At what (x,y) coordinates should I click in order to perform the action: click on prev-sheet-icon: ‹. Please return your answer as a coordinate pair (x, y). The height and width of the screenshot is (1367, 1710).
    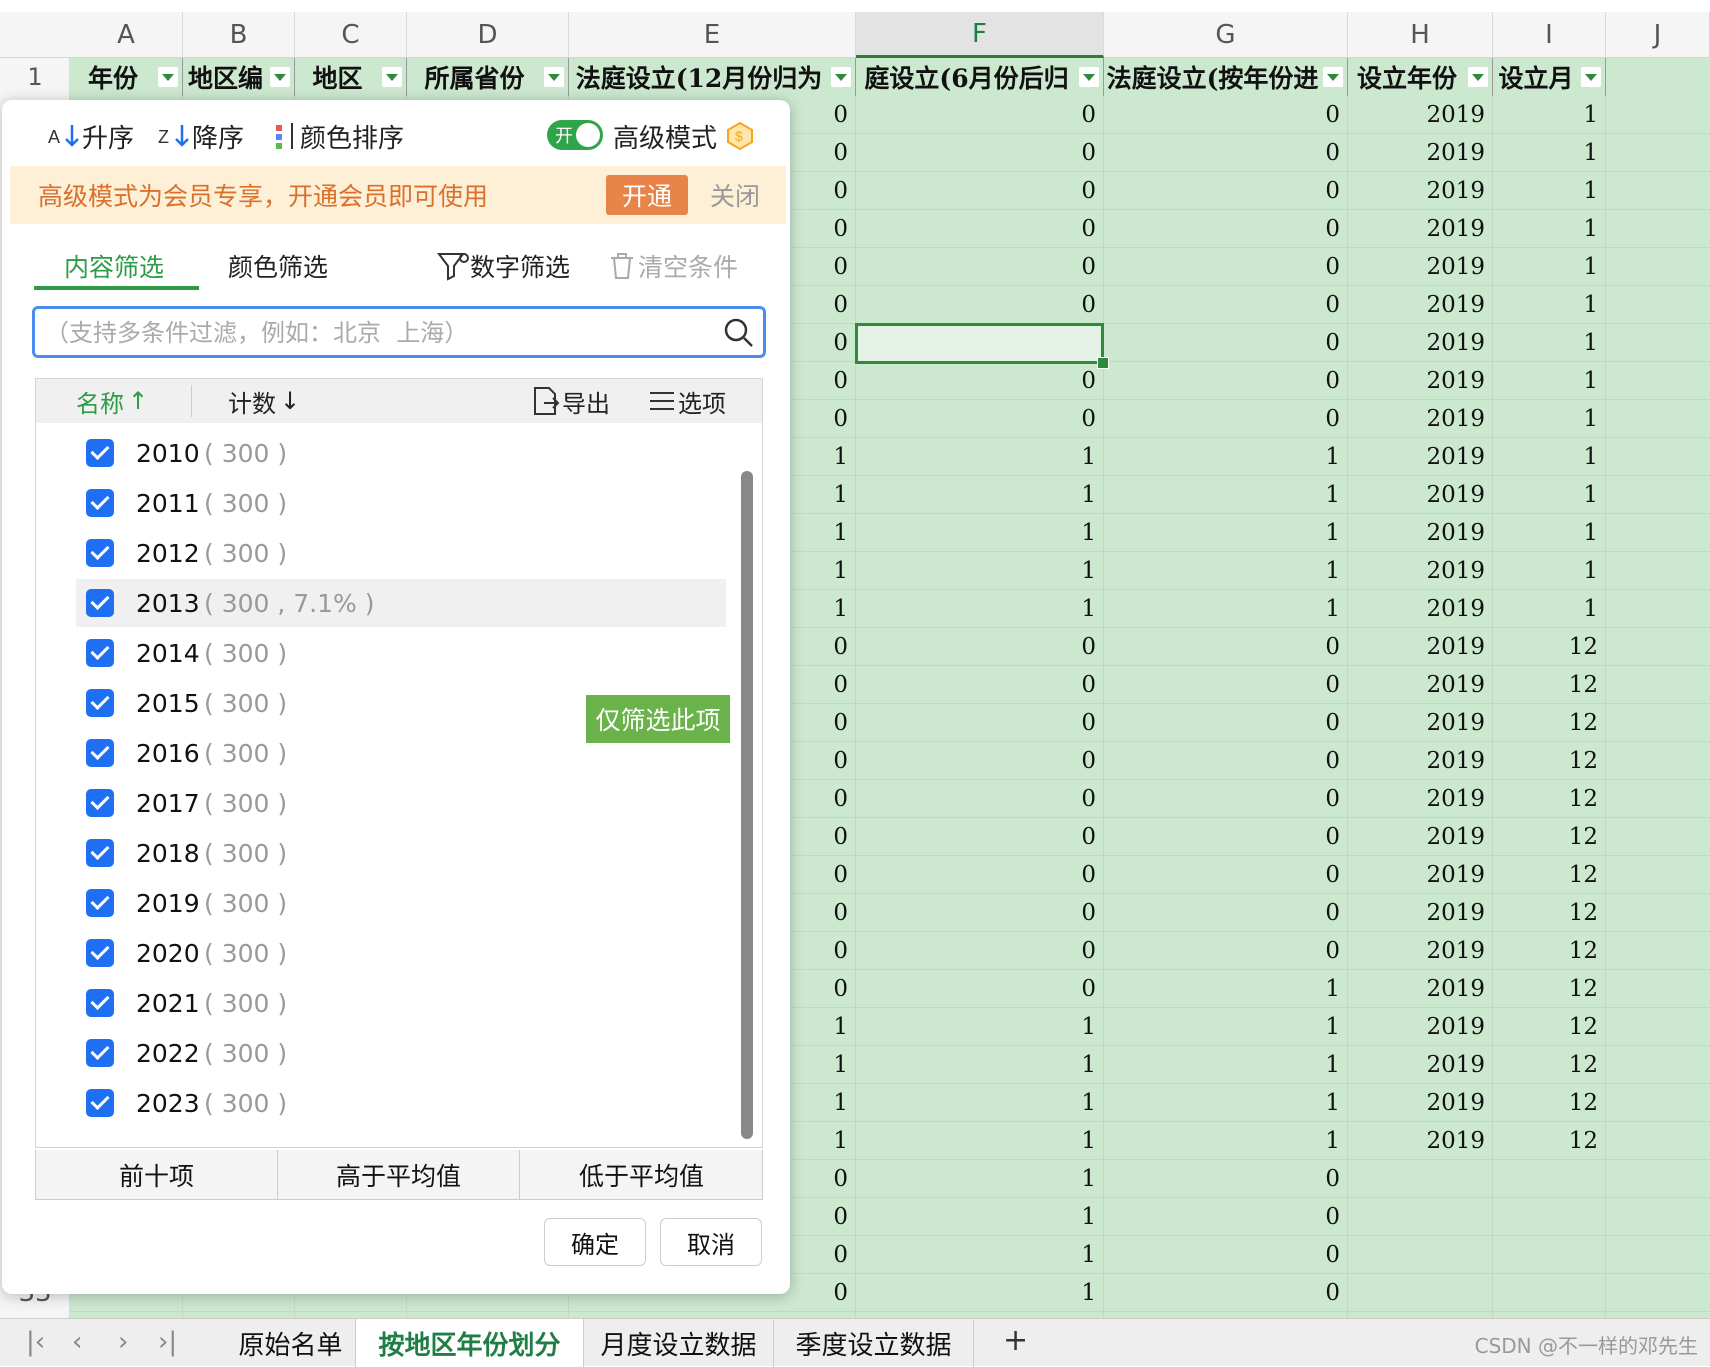
    Looking at the image, I should click on (77, 1342).